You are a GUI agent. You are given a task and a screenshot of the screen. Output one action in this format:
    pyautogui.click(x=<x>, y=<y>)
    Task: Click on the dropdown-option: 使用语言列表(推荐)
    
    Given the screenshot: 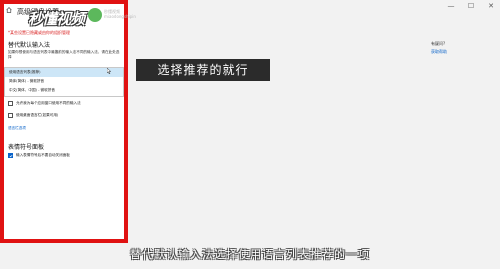 What is the action you would take?
    pyautogui.click(x=64, y=72)
    